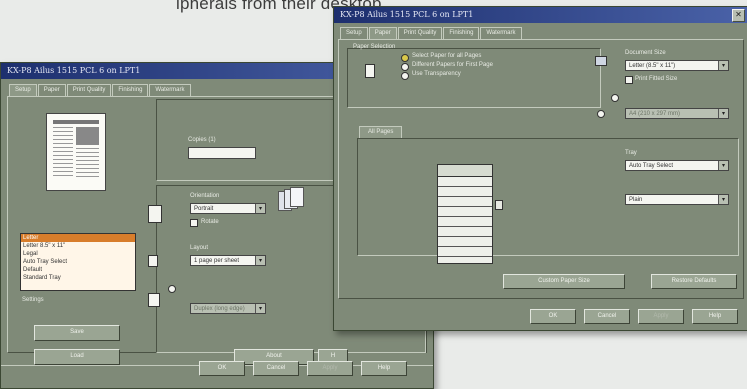  Describe the element at coordinates (204, 209) in the screenshot. I see `orientation-value: Portrait` at that location.